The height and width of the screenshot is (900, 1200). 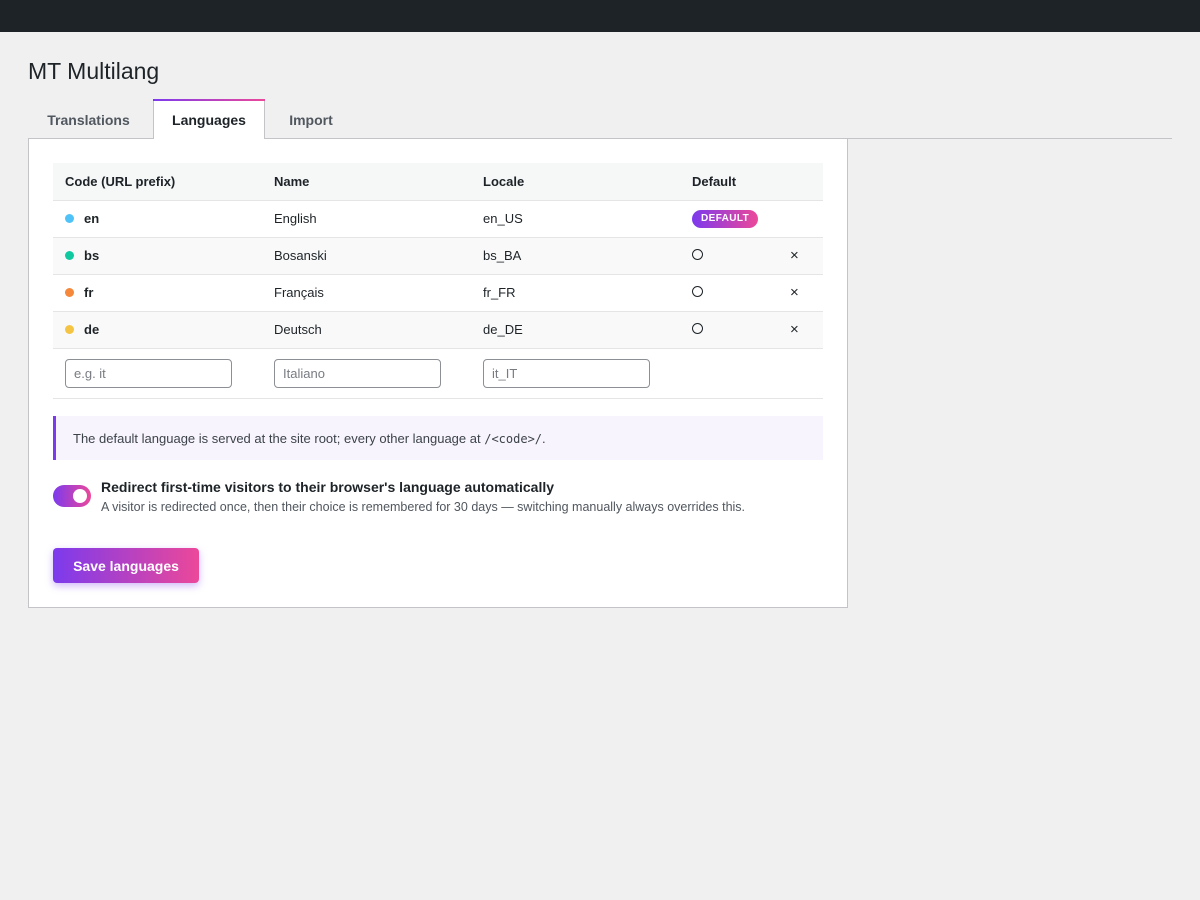 What do you see at coordinates (92, 255) in the screenshot?
I see `language-code: bs` at bounding box center [92, 255].